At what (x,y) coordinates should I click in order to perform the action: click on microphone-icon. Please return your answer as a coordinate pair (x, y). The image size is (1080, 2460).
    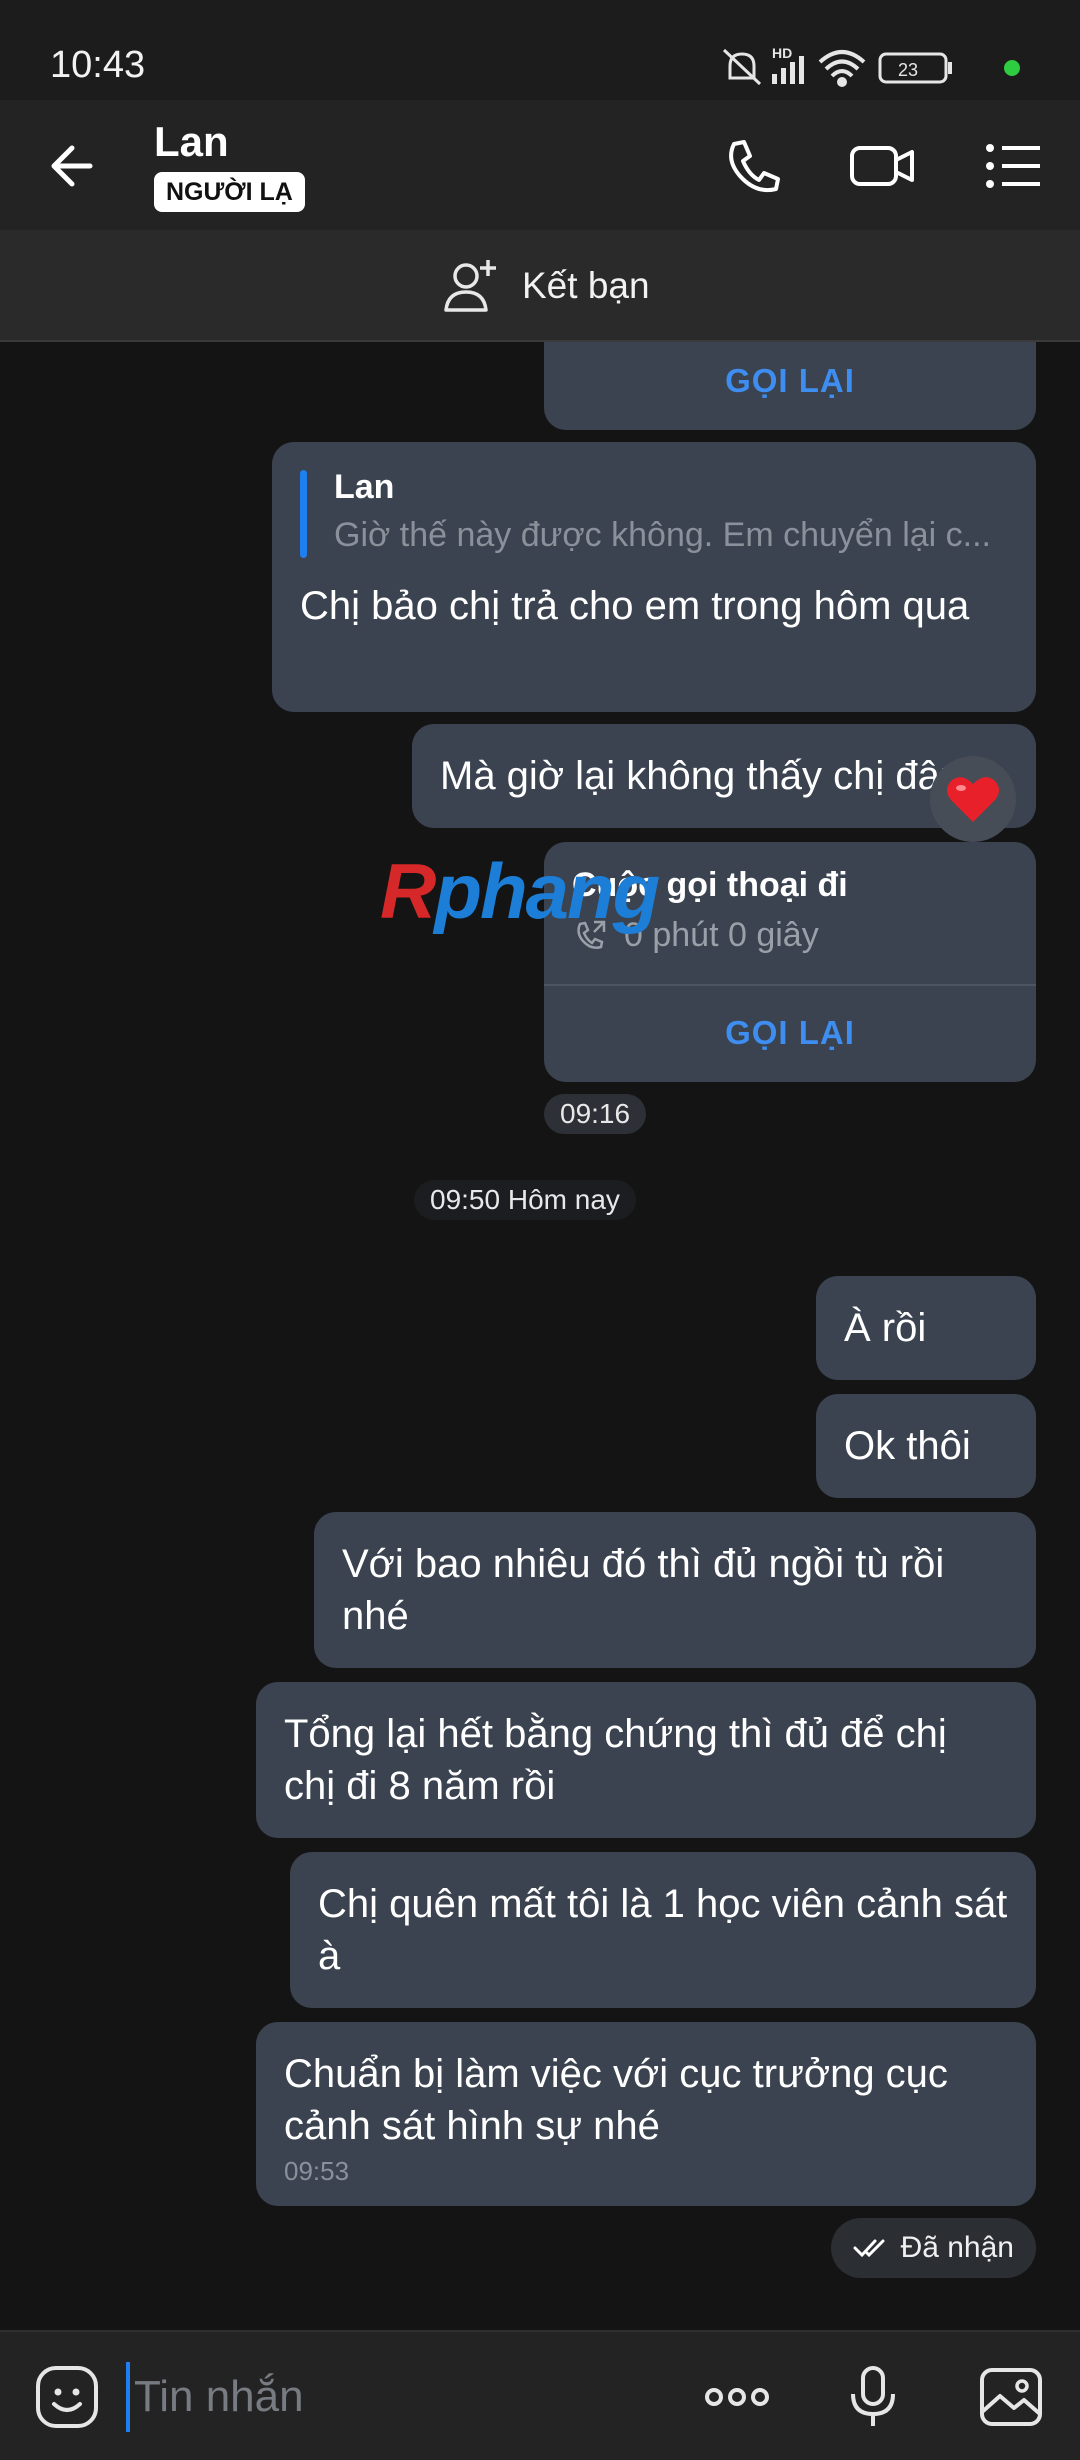
    Looking at the image, I should click on (873, 2397).